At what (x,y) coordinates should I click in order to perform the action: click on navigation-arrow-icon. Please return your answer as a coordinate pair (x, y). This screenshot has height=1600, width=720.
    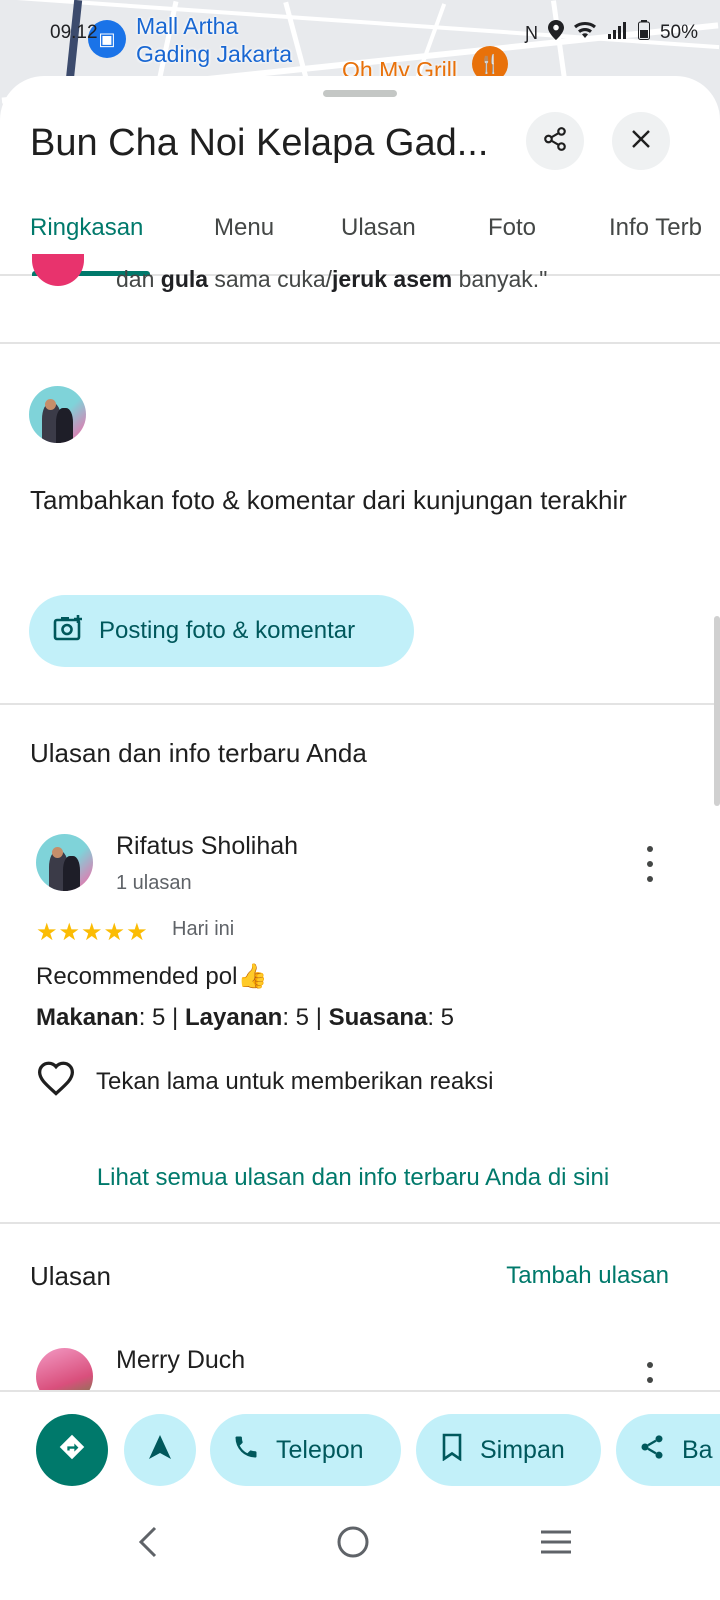
    Looking at the image, I should click on (160, 1450).